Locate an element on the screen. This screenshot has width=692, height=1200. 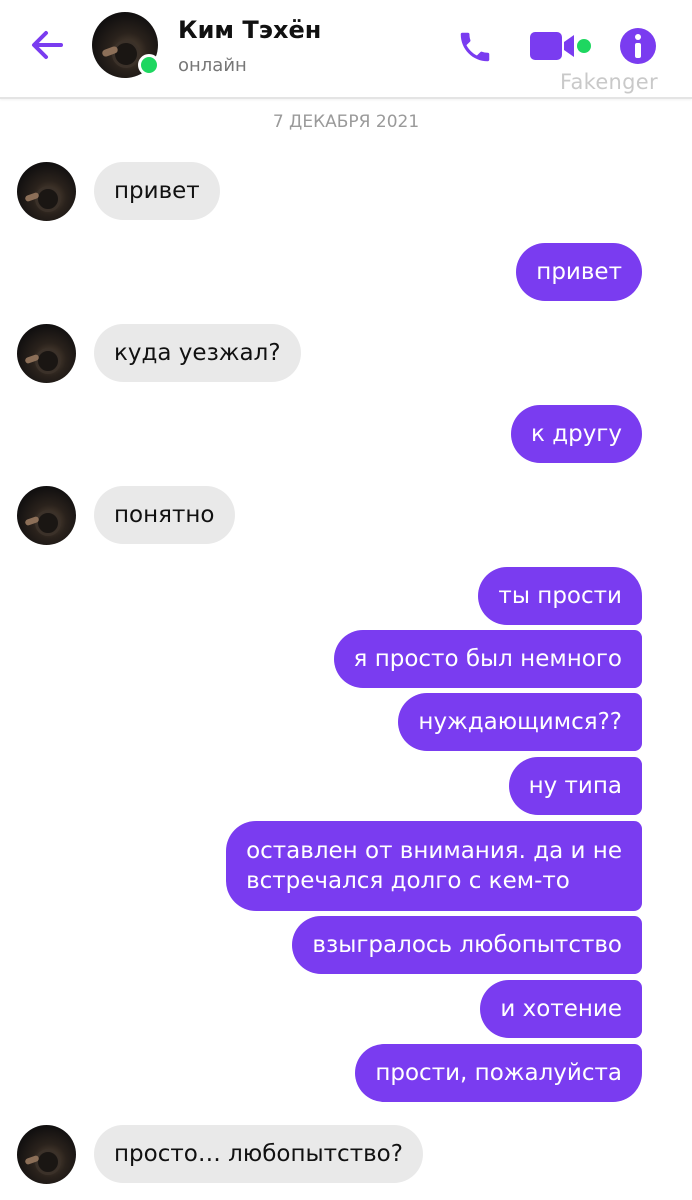
chat-header: Ким Тэхён онлайн Fakenger is located at coordinates (346, 49).